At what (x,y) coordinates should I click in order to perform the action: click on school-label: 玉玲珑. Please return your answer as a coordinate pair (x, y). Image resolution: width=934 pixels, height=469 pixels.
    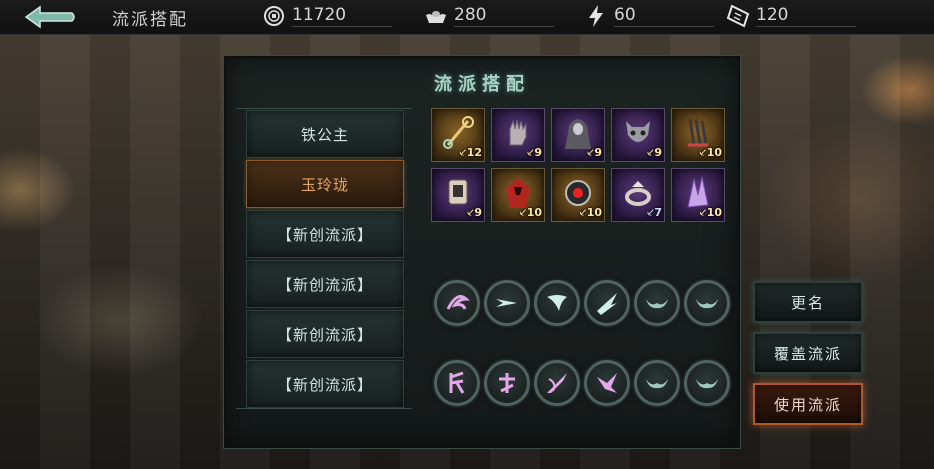
    Looking at the image, I should click on (324, 184).